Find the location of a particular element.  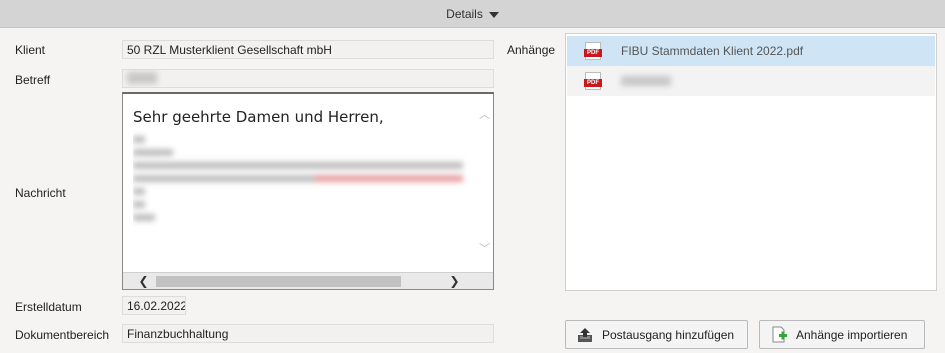

klient-field: 50 RZL Musterklient Gesellschaft mbH is located at coordinates (308, 49).